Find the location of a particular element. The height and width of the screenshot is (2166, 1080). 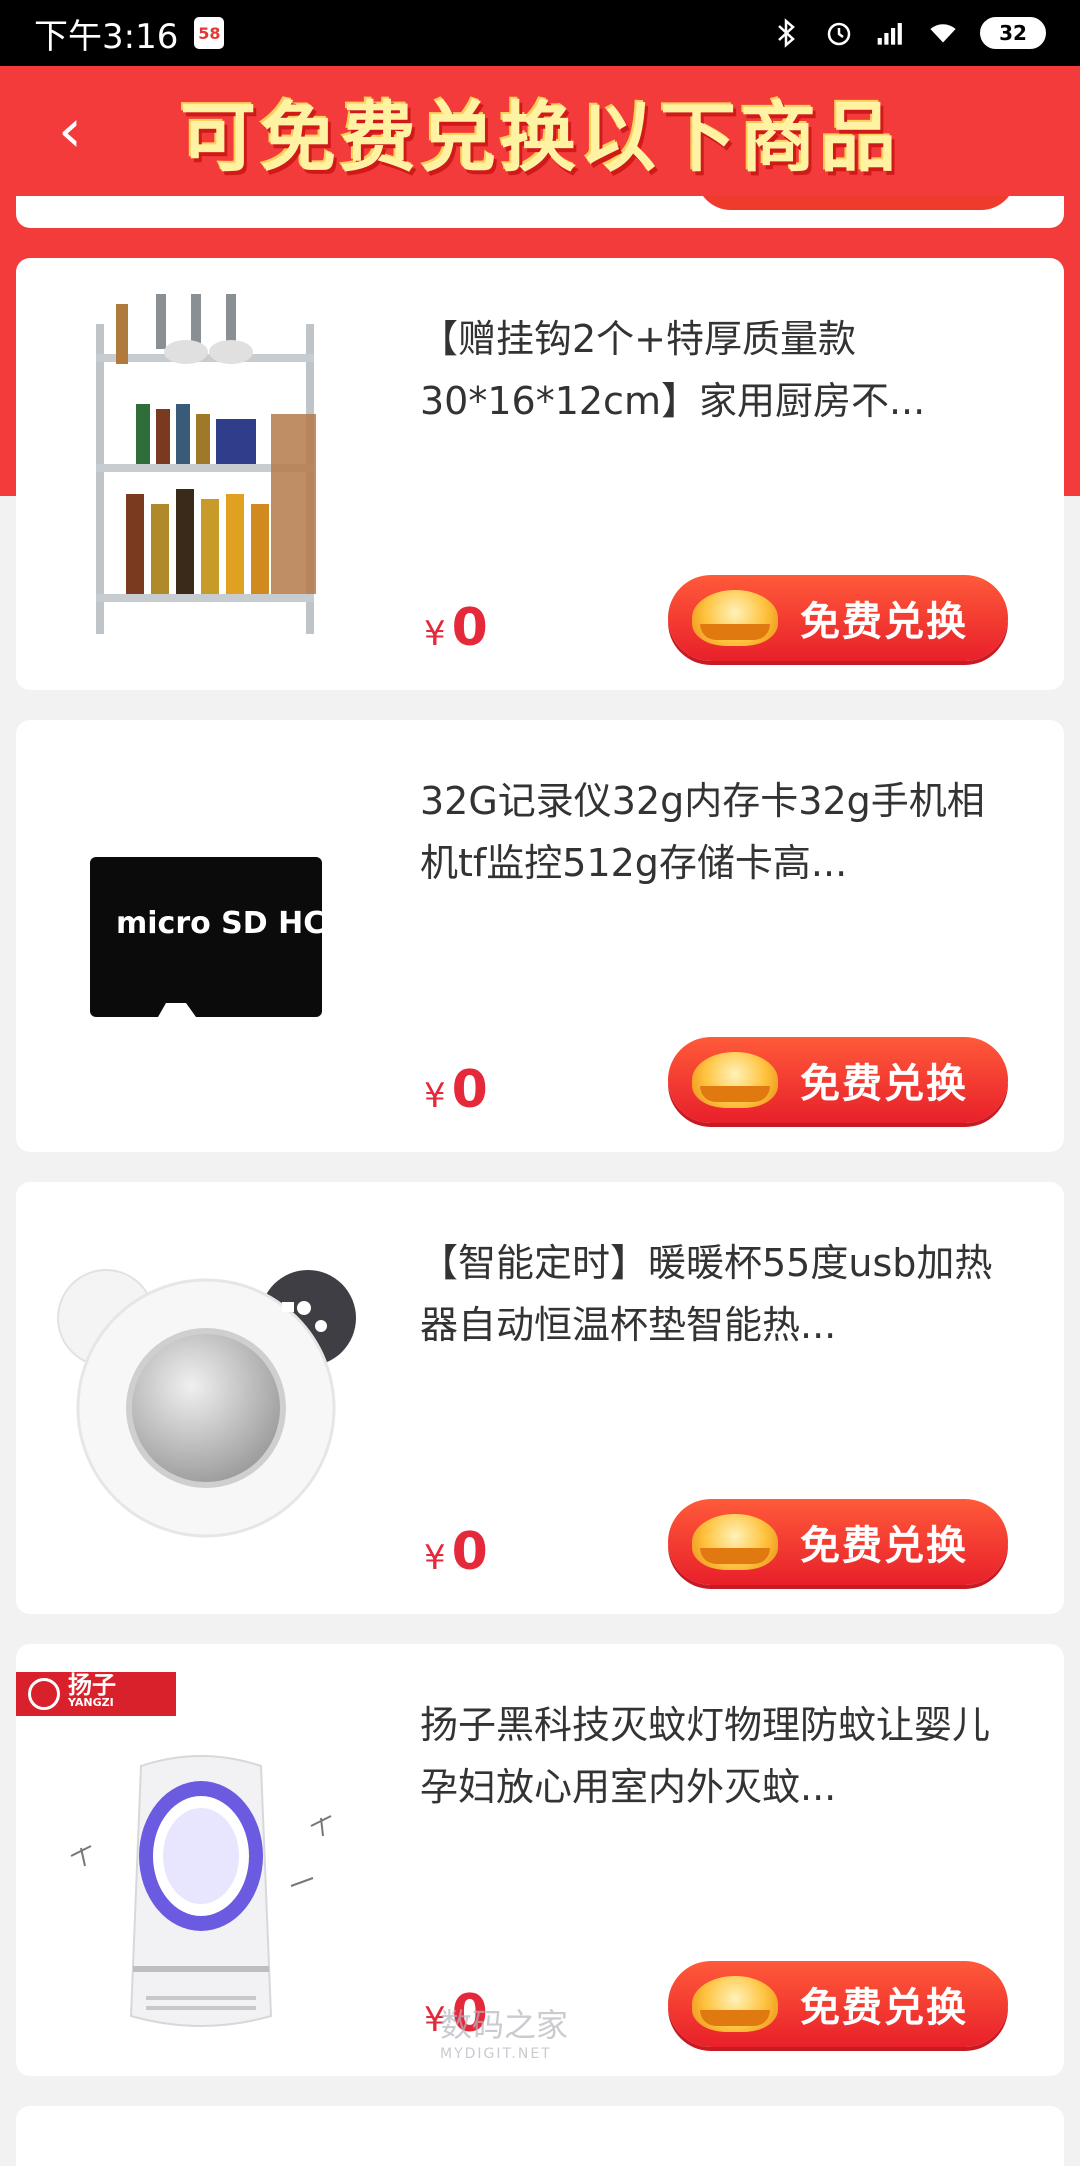

bluetooth-icon is located at coordinates (787, 33).